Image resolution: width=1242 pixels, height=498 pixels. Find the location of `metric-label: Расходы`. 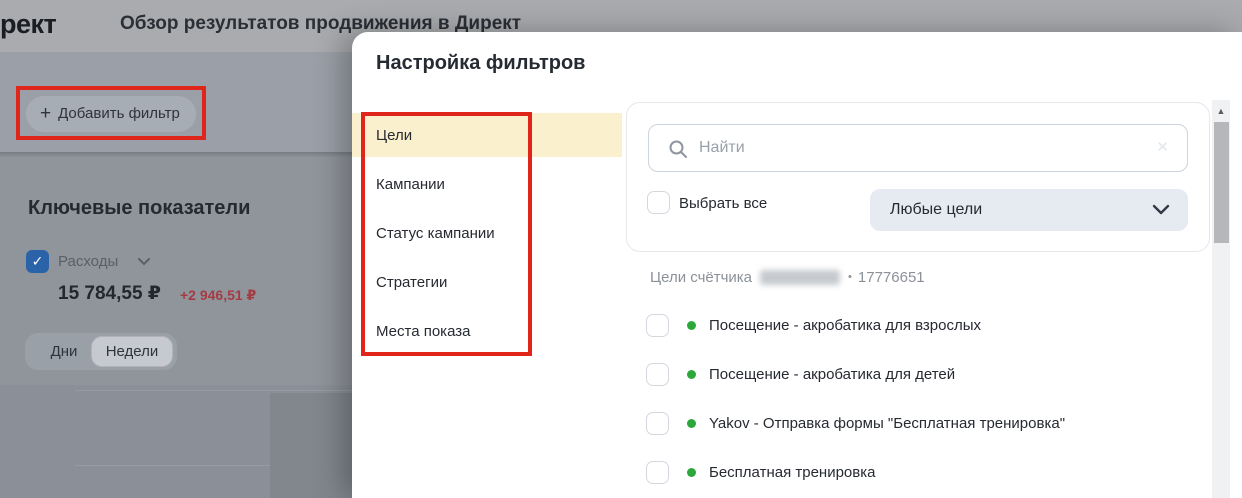

metric-label: Расходы is located at coordinates (88, 261).